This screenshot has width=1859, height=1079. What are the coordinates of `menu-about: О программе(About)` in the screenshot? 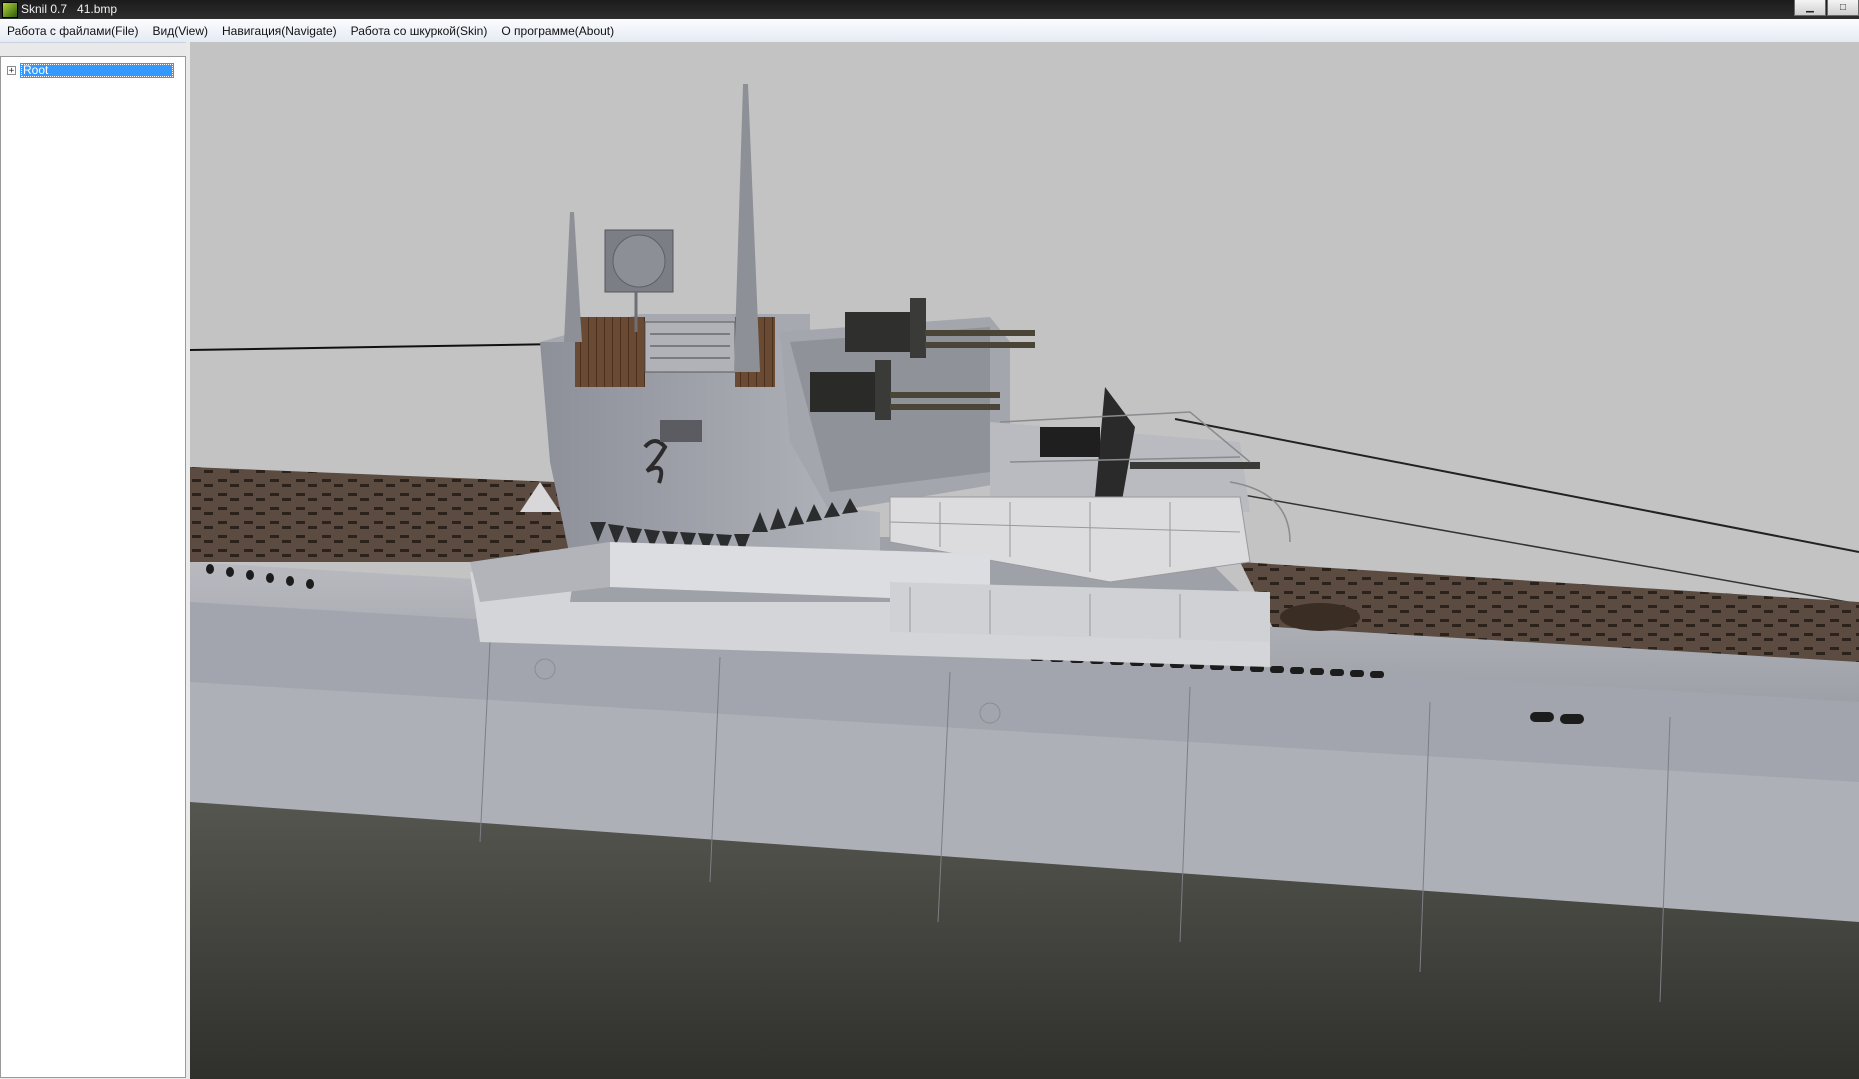 It's located at (557, 31).